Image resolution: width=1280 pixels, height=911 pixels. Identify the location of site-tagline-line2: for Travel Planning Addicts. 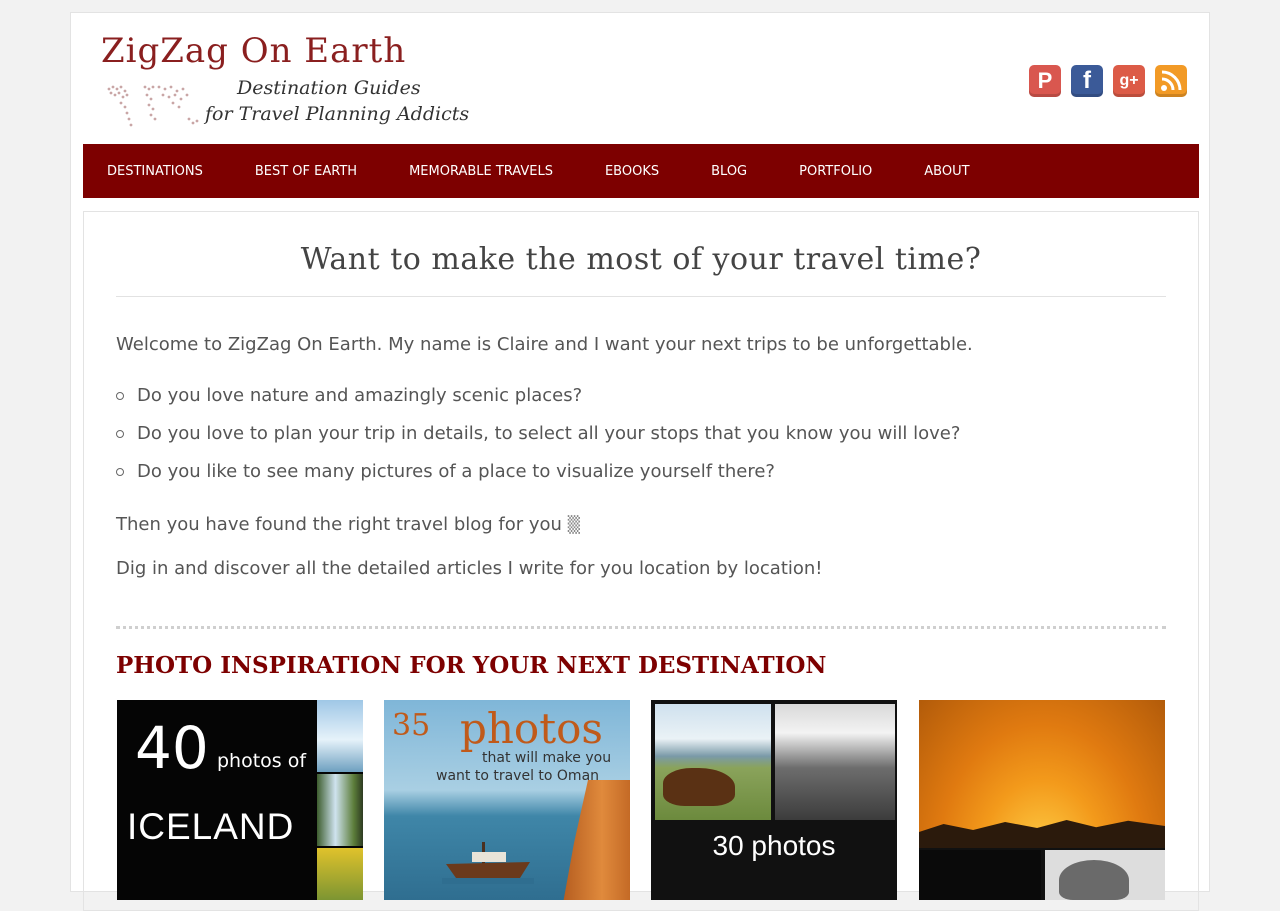
(337, 114).